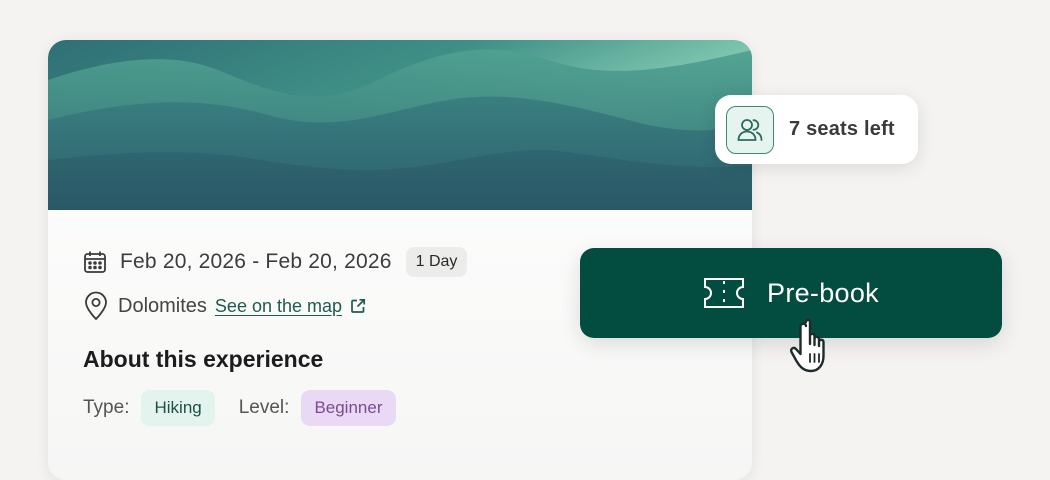  I want to click on external-link-icon, so click(358, 306).